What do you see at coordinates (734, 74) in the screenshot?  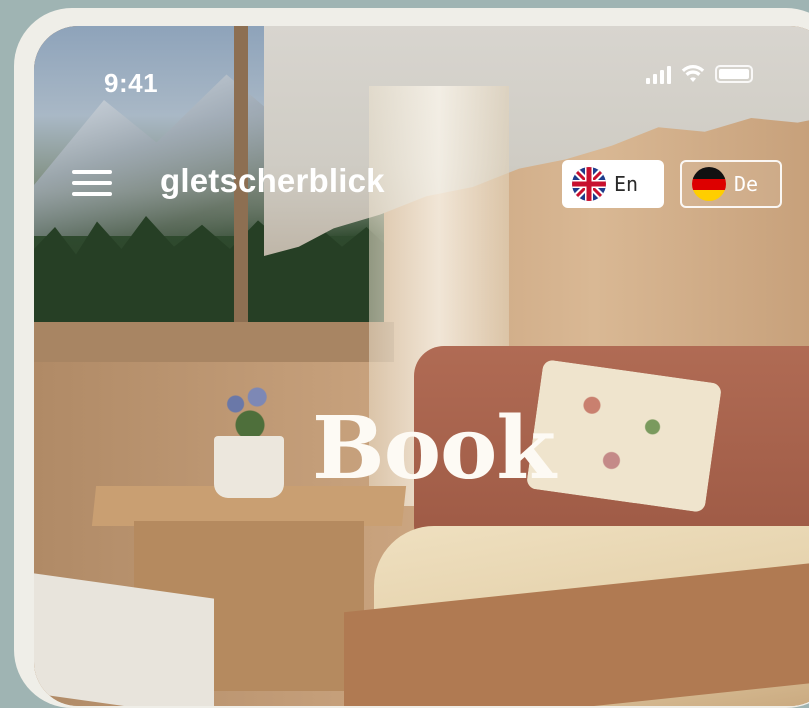 I see `battery-icon` at bounding box center [734, 74].